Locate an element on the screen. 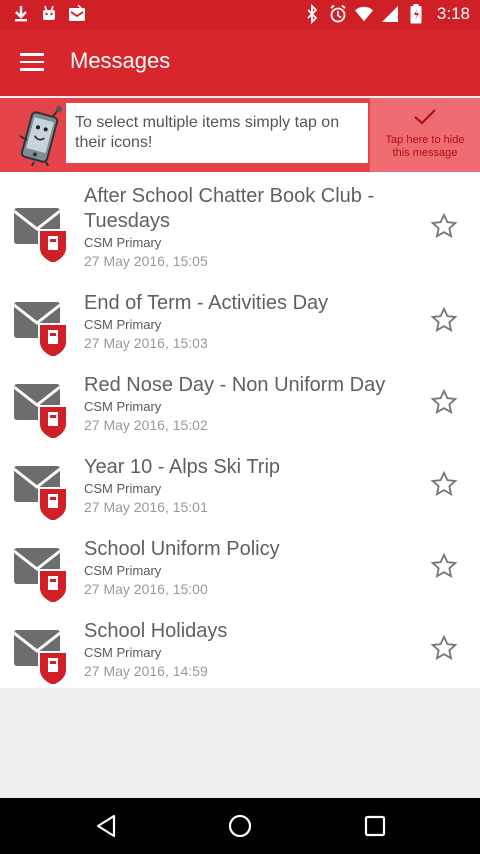 The width and height of the screenshot is (480, 854). status-bar: 3:18 is located at coordinates (240, 15).